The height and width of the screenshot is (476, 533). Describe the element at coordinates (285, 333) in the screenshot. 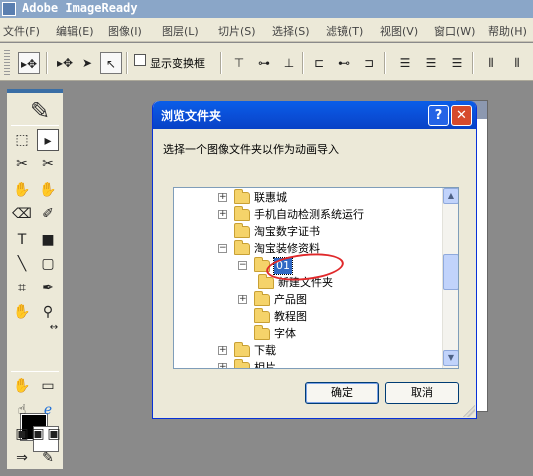

I see `tree-node-label: 字体` at that location.